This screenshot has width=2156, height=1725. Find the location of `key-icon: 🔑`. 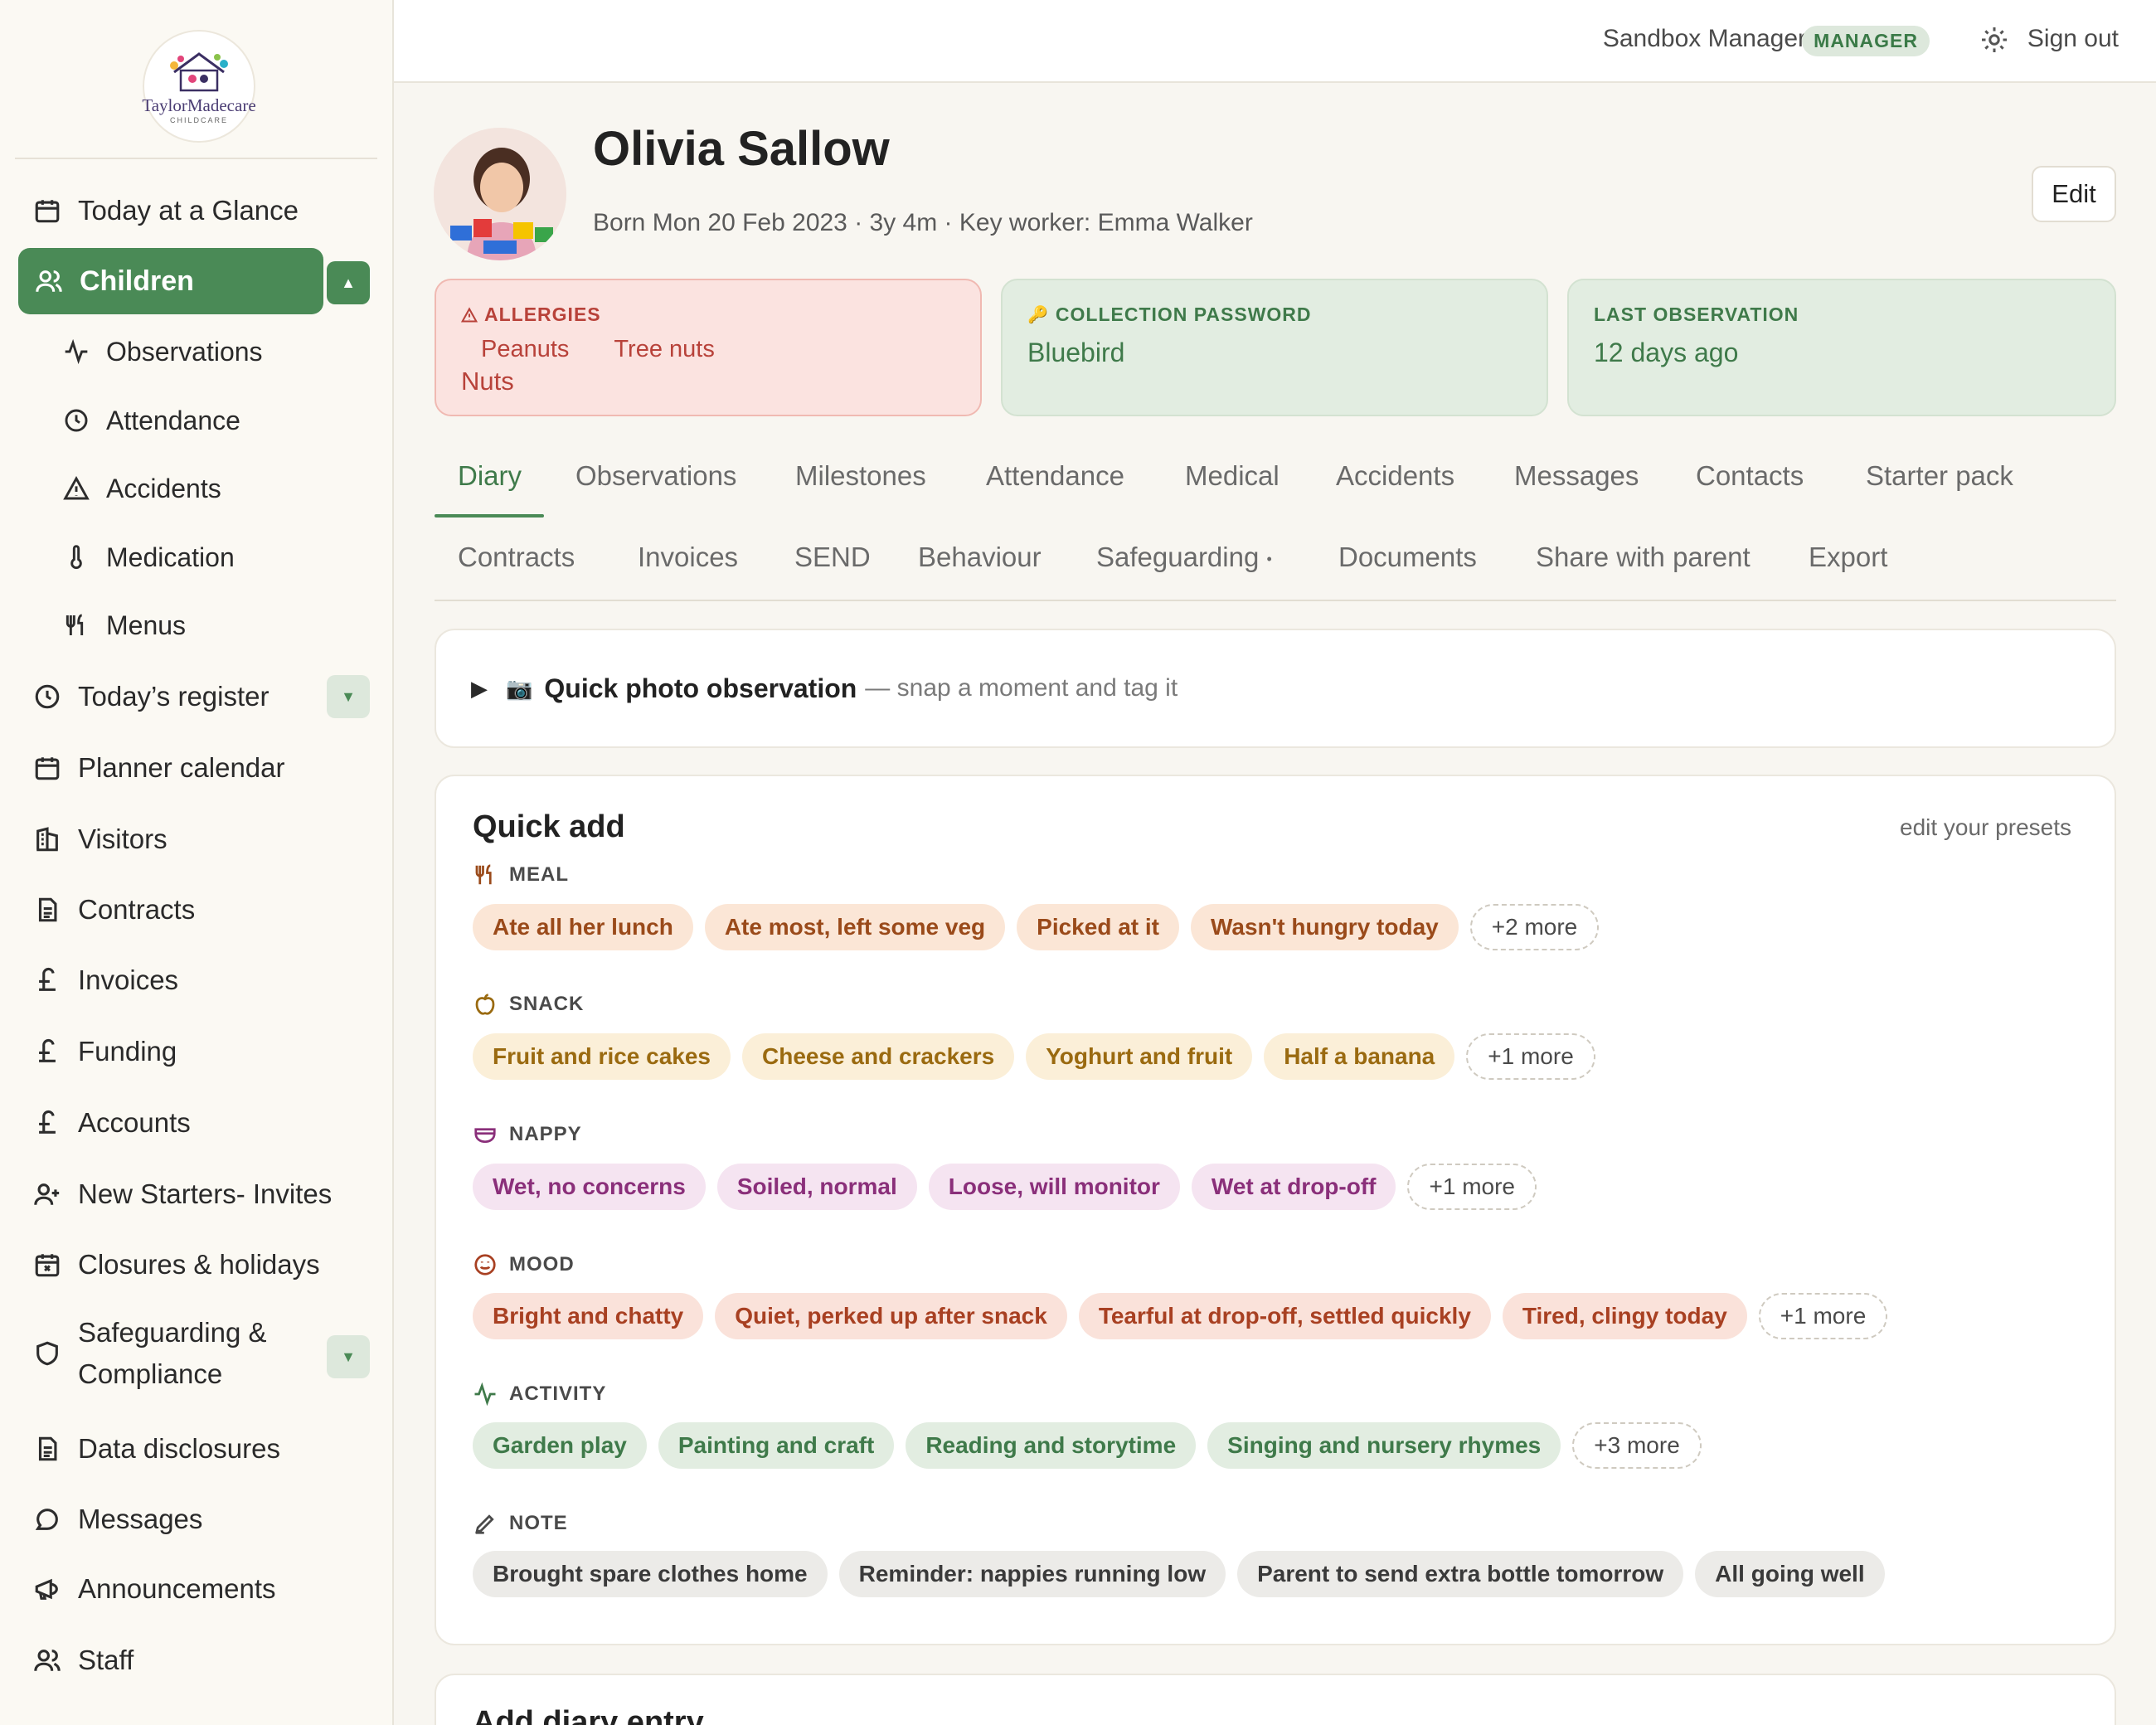

key-icon: 🔑 is located at coordinates (1038, 315).